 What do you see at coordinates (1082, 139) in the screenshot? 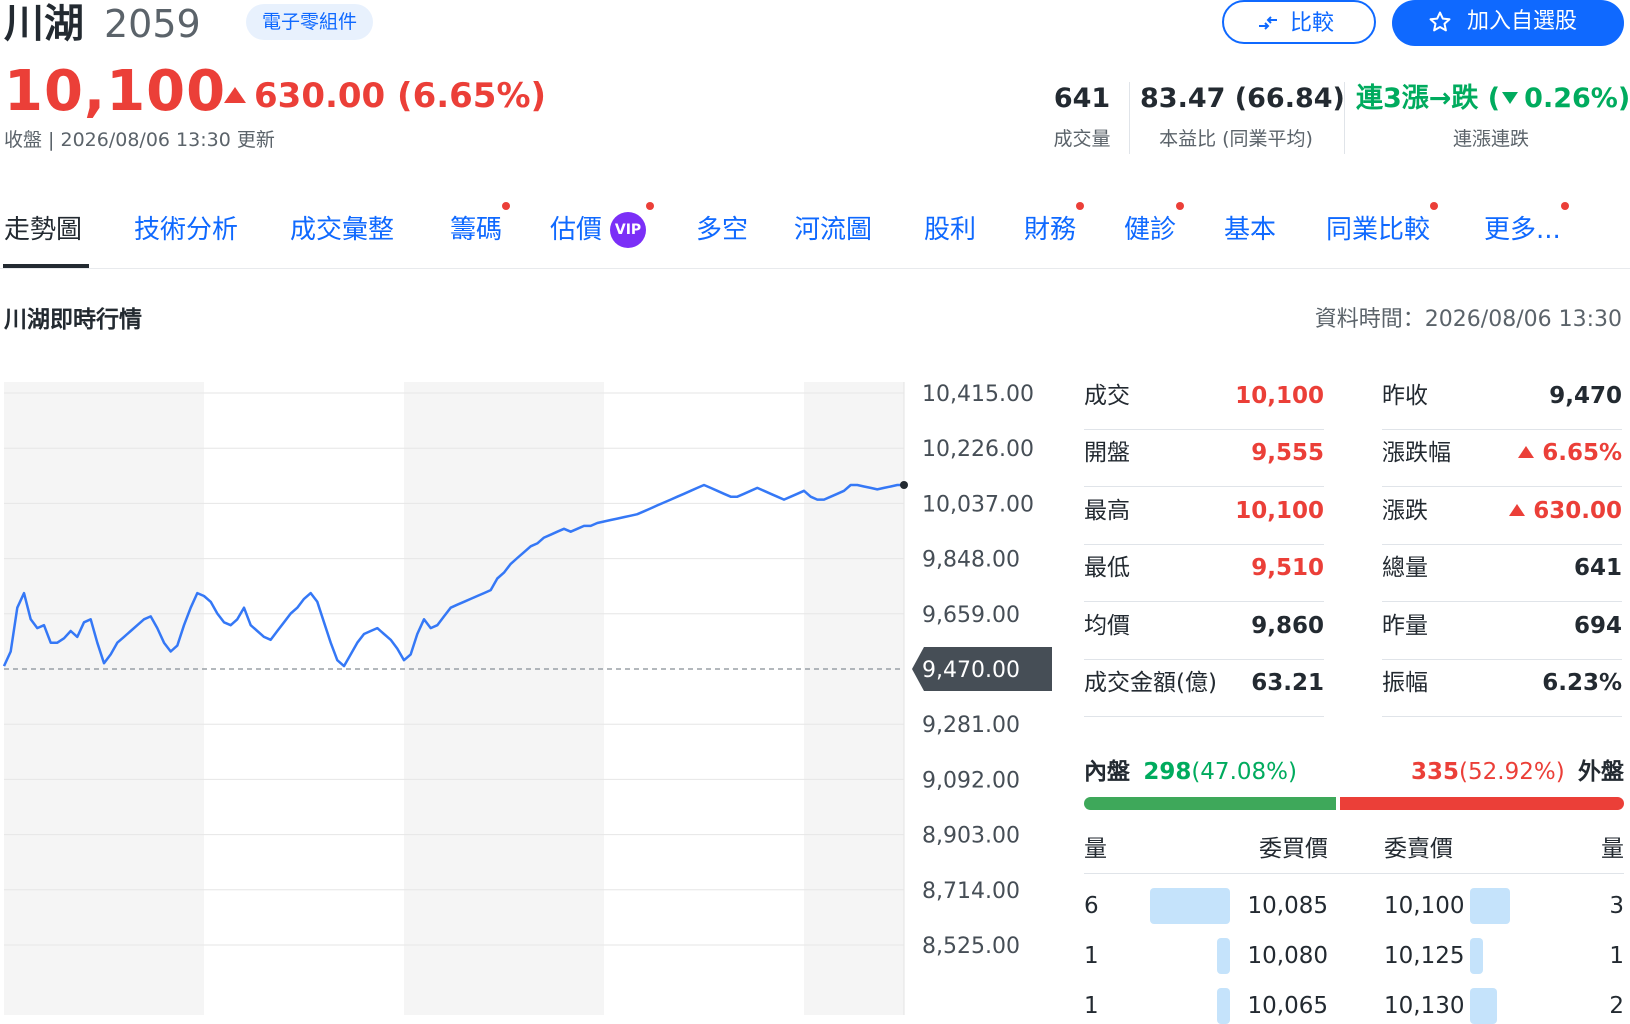
I see `stat-volume-label: 成交量` at bounding box center [1082, 139].